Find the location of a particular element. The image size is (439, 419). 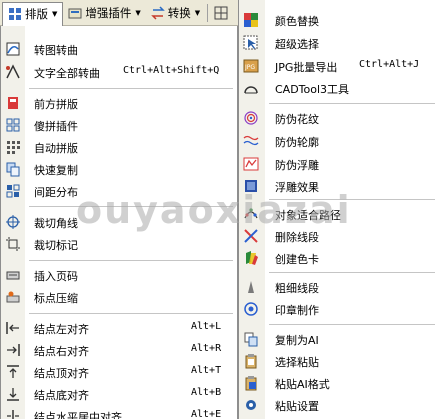

select-icon is located at coordinates (251, 43).